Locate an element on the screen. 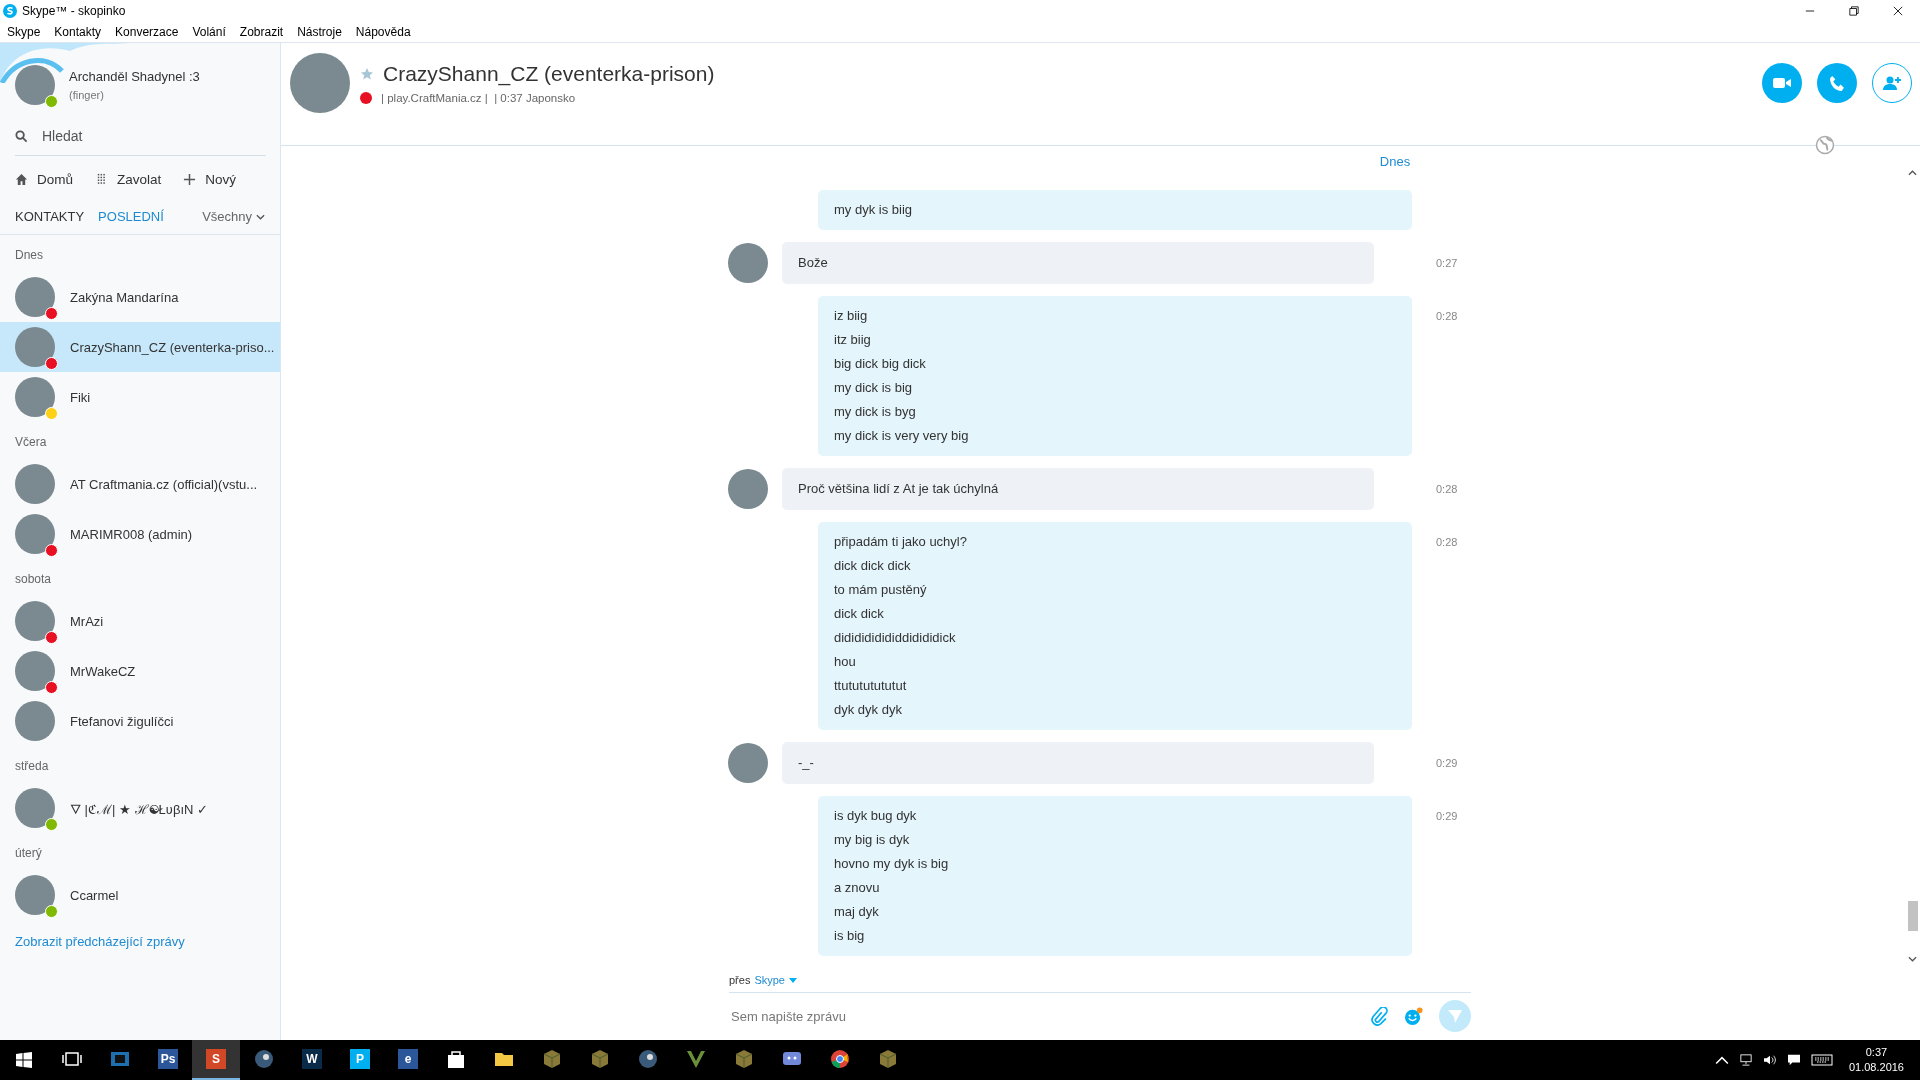 This screenshot has height=1080, width=1920. taskbar-app: W is located at coordinates (312, 1060).